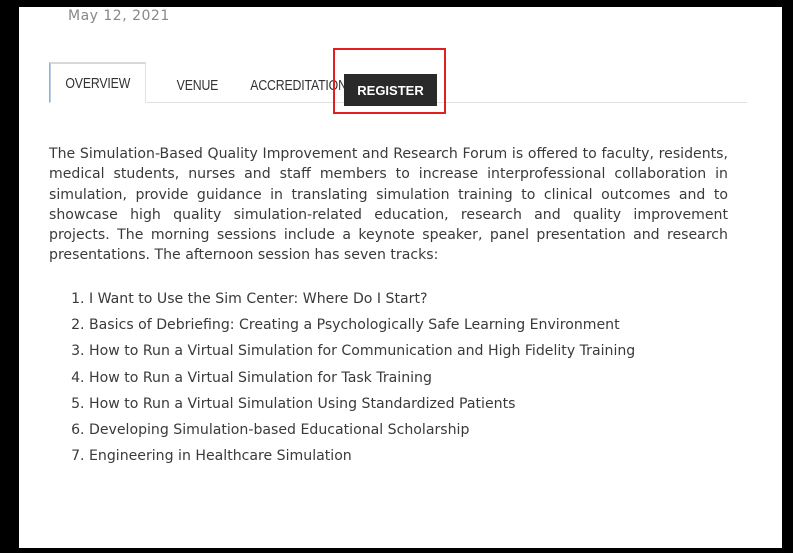 The image size is (793, 553). Describe the element at coordinates (389, 81) in the screenshot. I see `register-highlight-box` at that location.